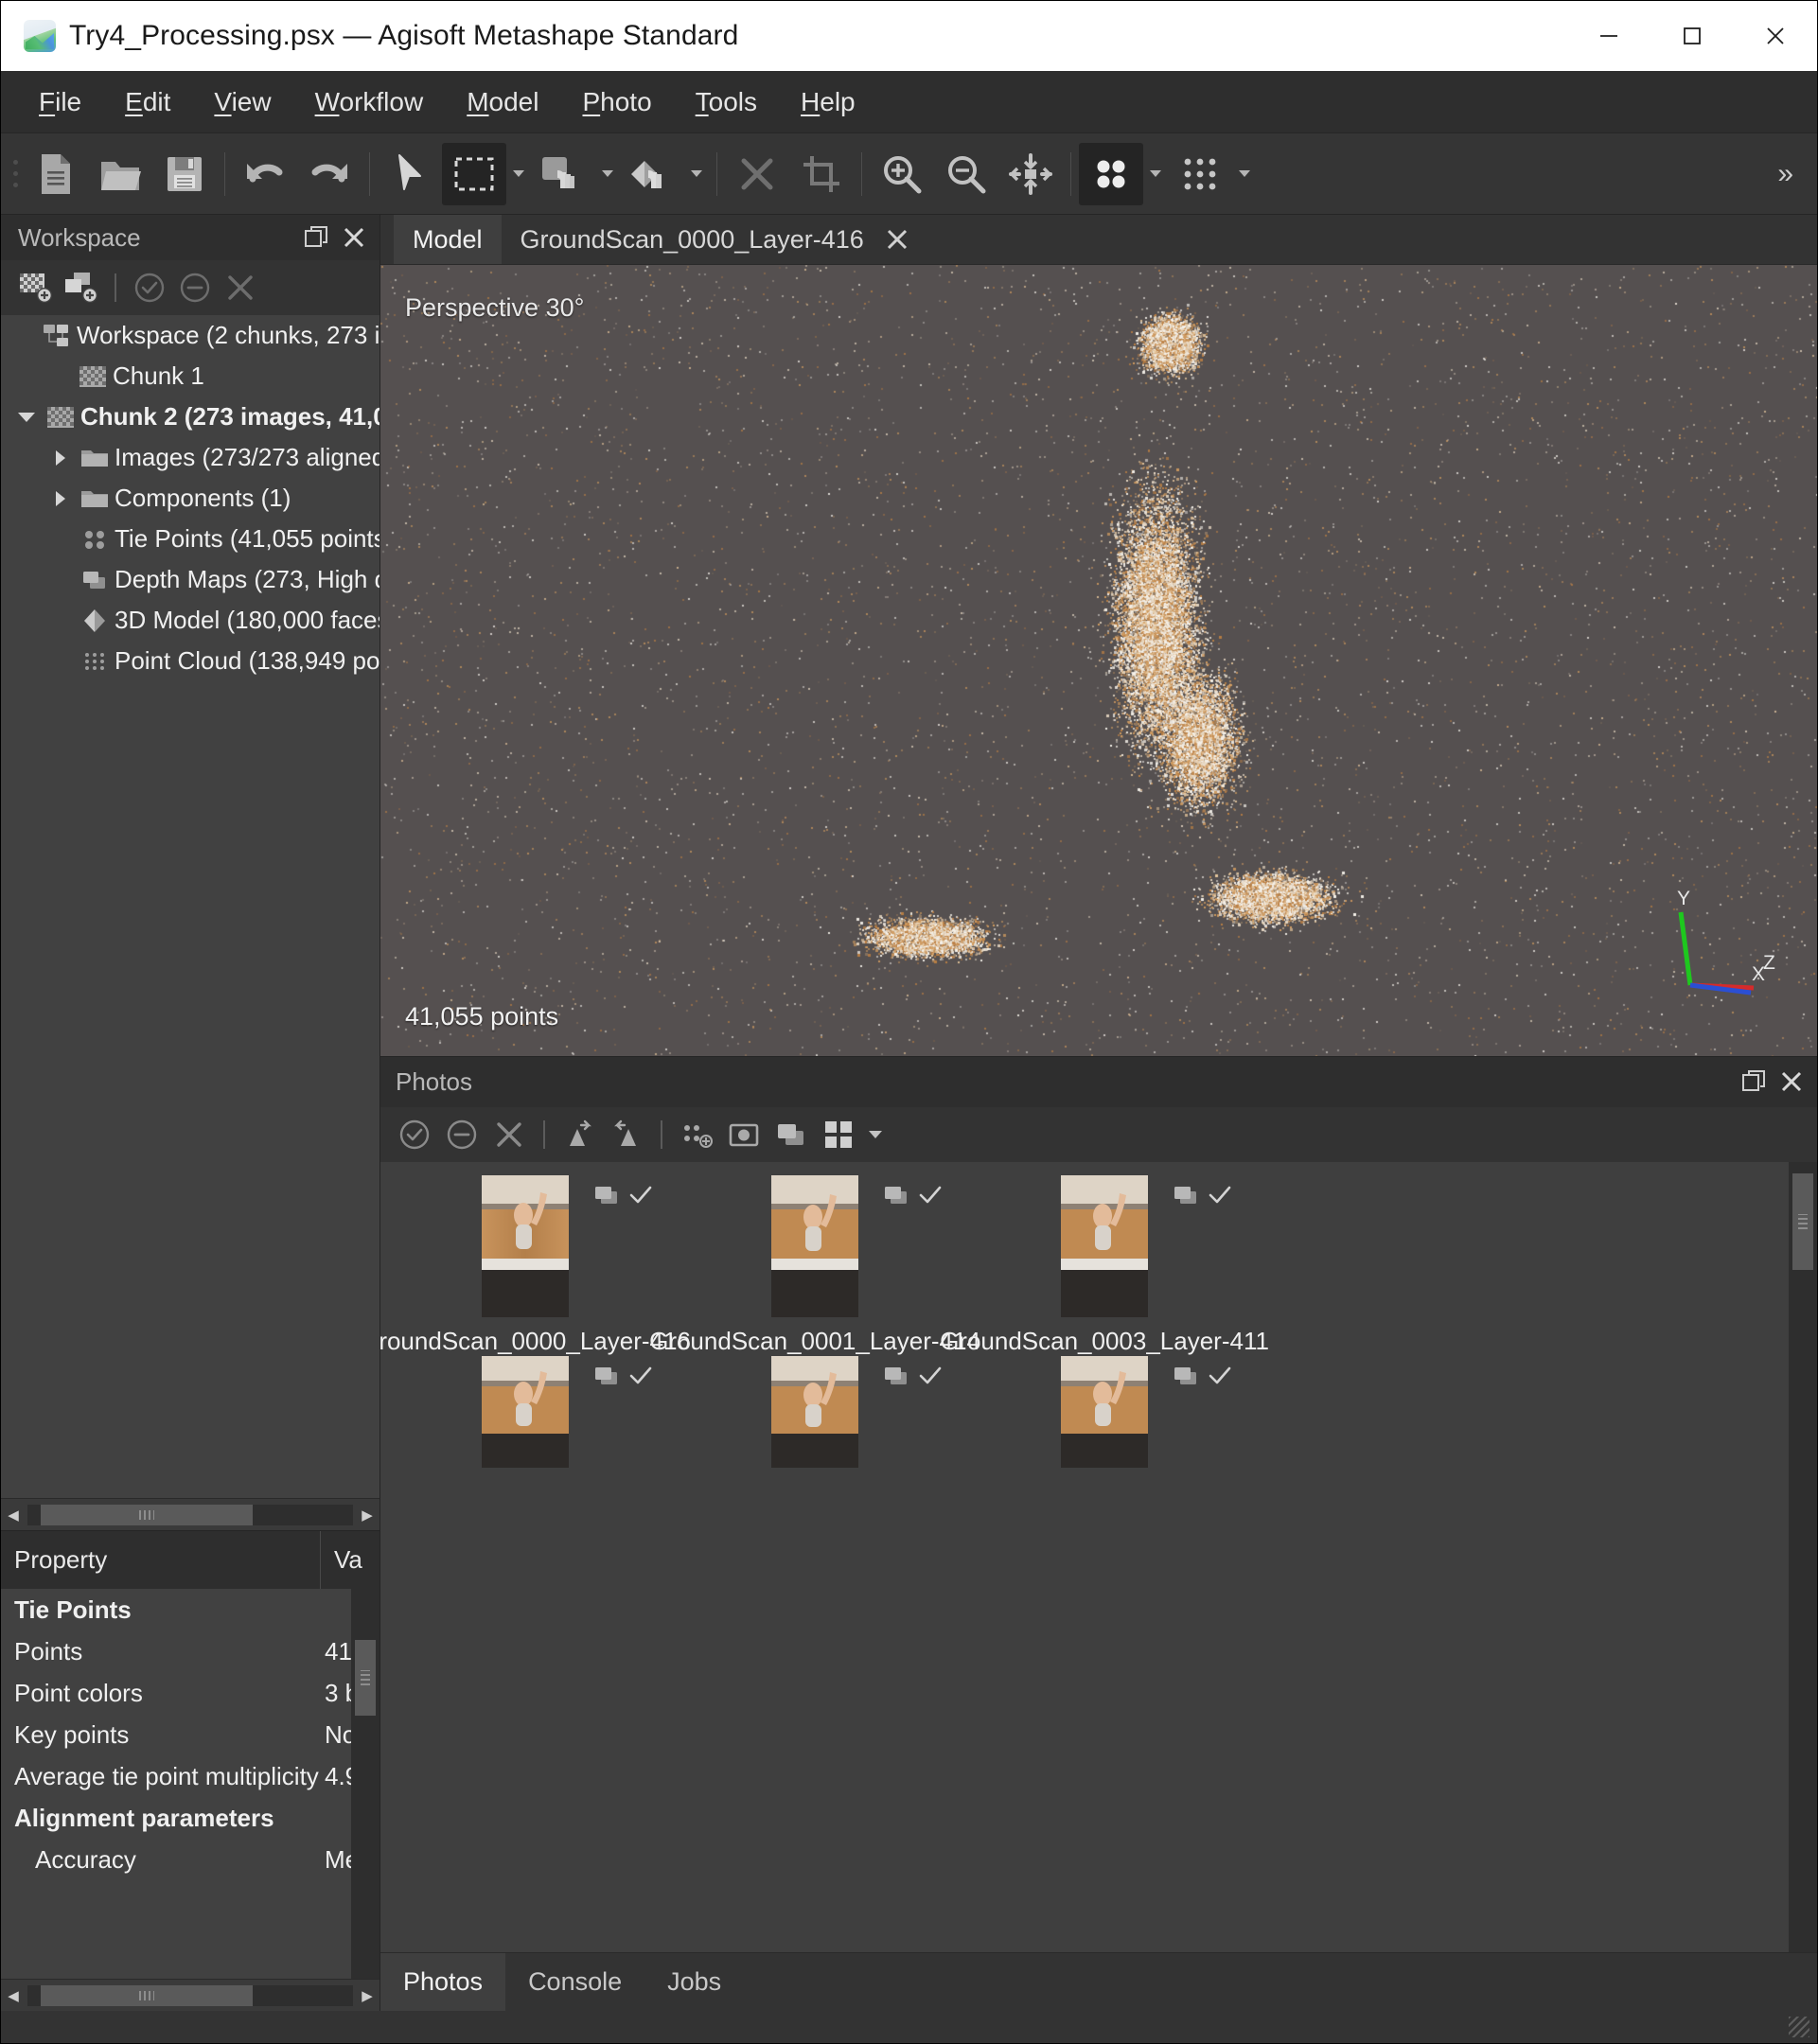 This screenshot has width=1818, height=2044. I want to click on property-row: Average tie point multiplicity 4.9, so click(190, 1776).